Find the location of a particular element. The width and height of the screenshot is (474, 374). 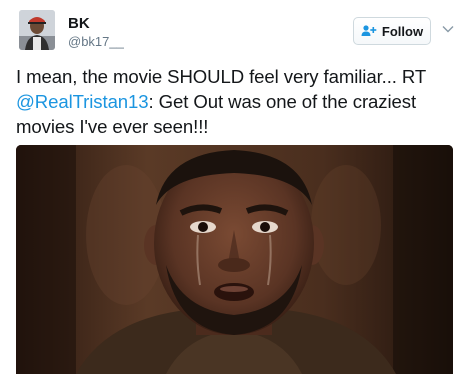

avatar-image is located at coordinates (37, 30).